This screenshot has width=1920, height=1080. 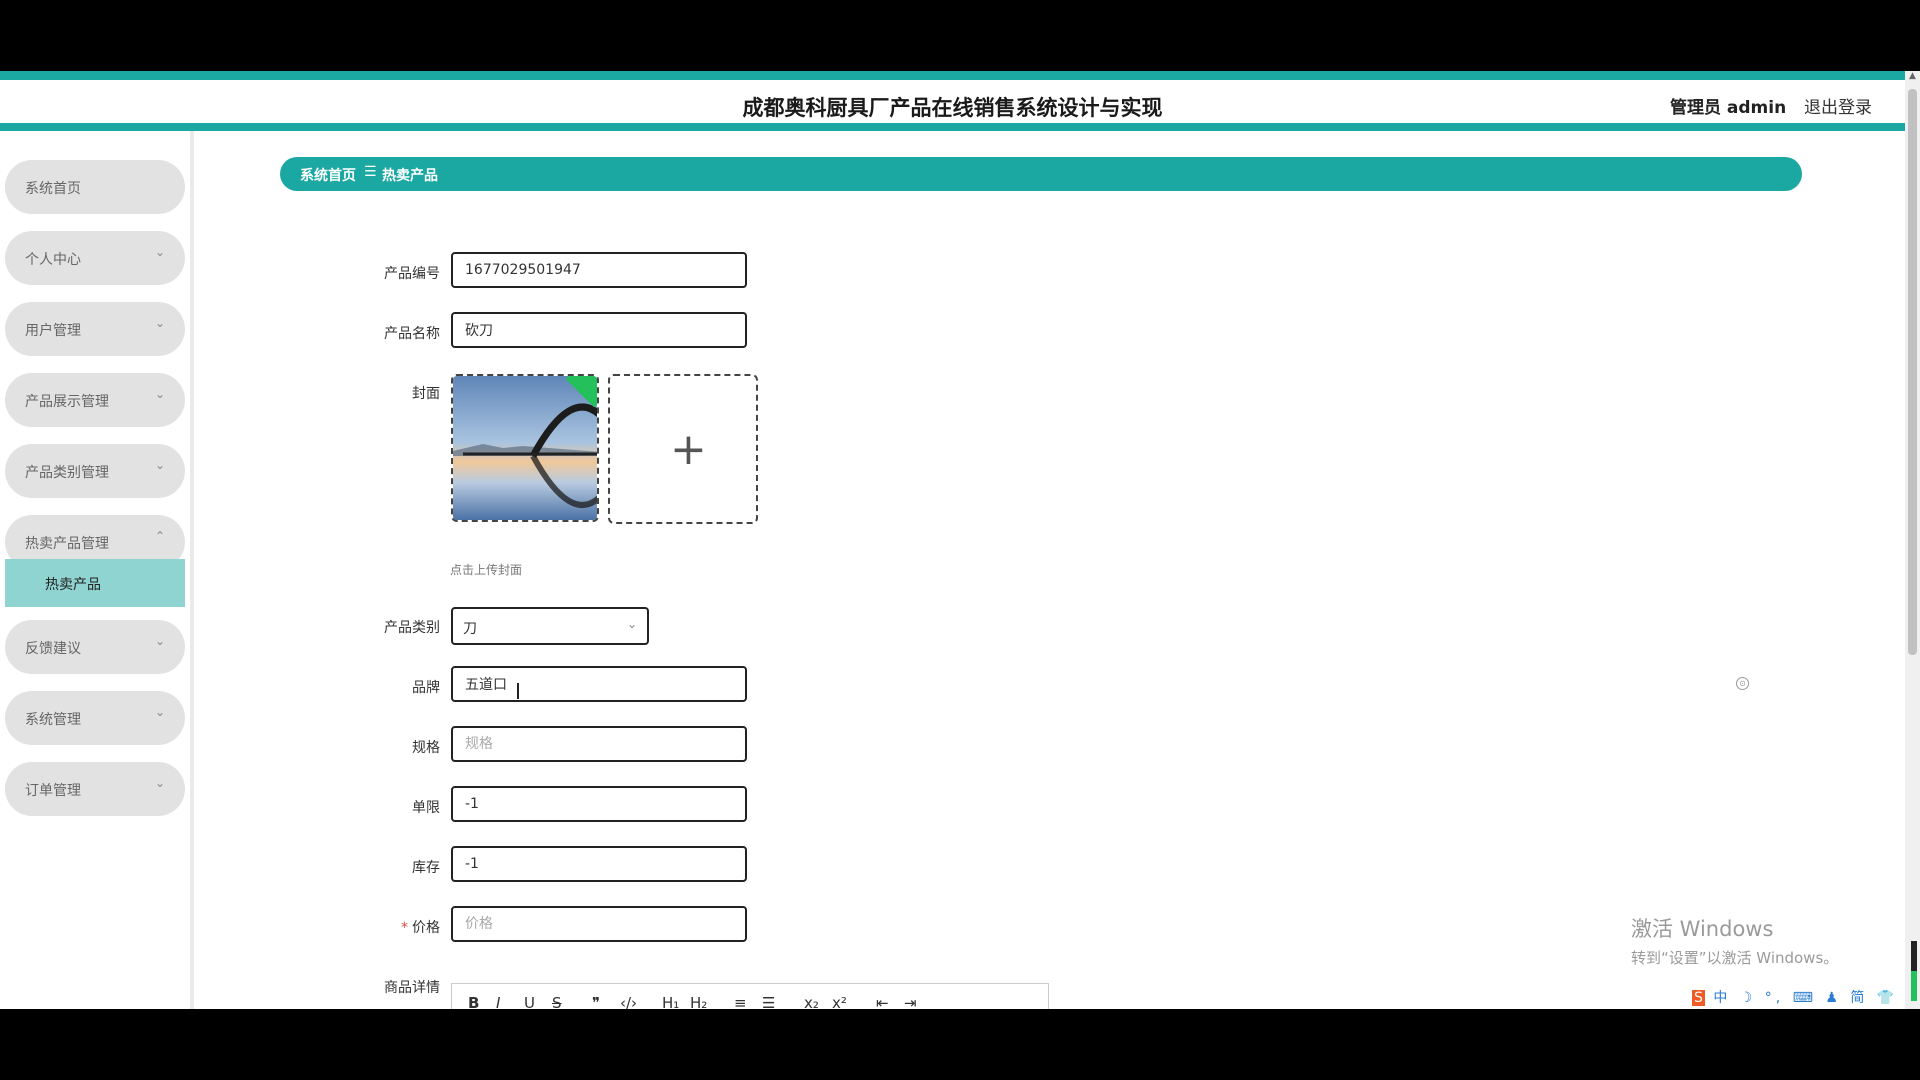 I want to click on product-name-input, so click(x=599, y=330).